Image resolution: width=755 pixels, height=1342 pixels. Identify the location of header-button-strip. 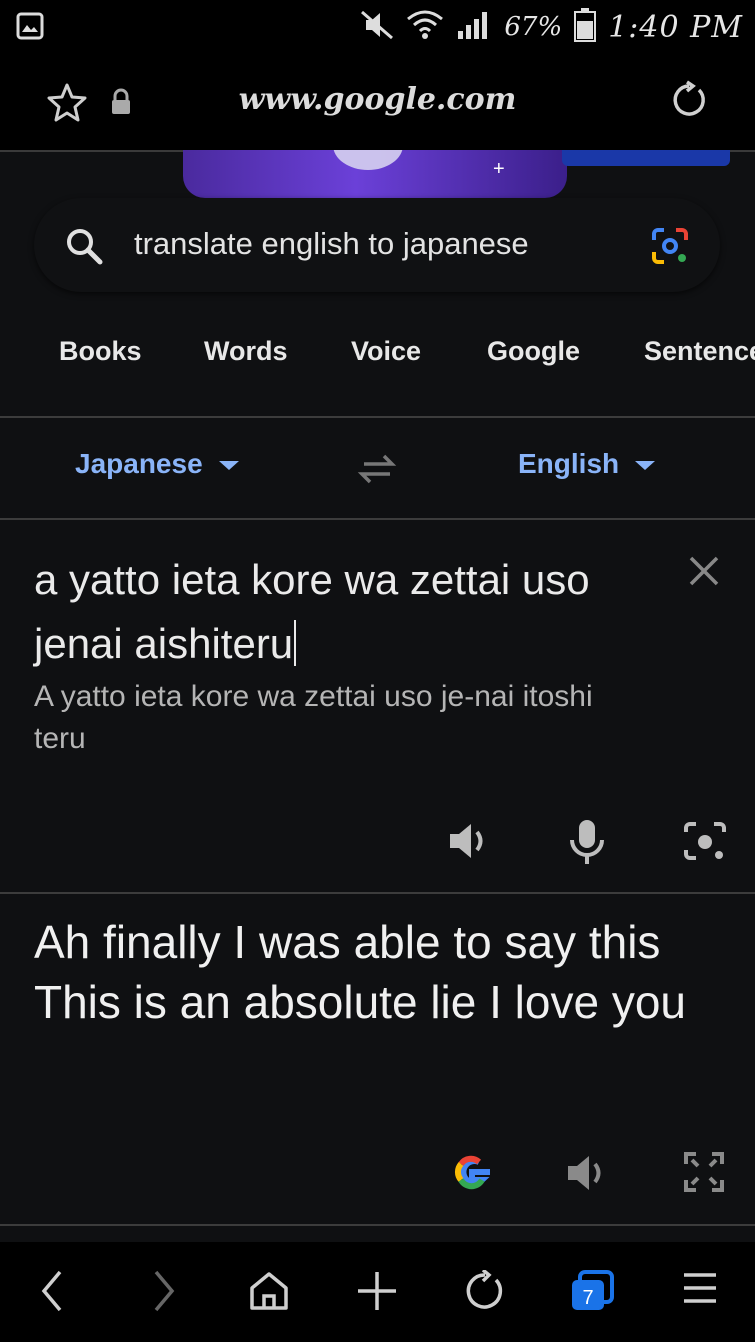
(646, 158).